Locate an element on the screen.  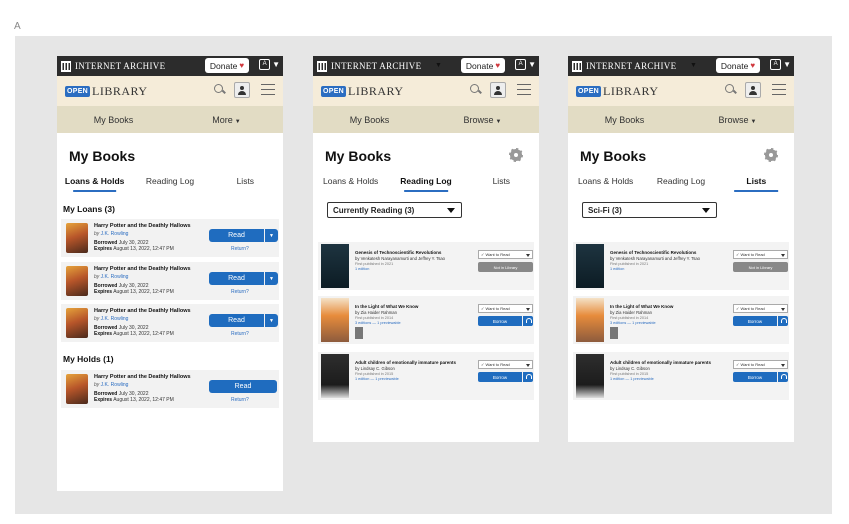
list-select: Sci-Fi (3) is located at coordinates (649, 210).